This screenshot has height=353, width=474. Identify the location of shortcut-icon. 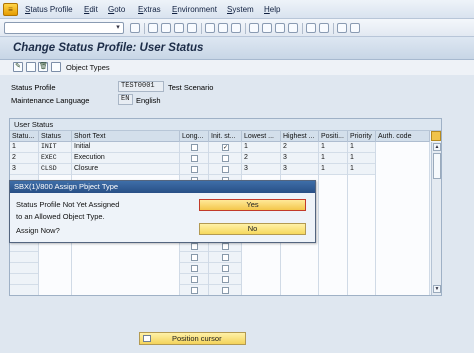
(324, 28).